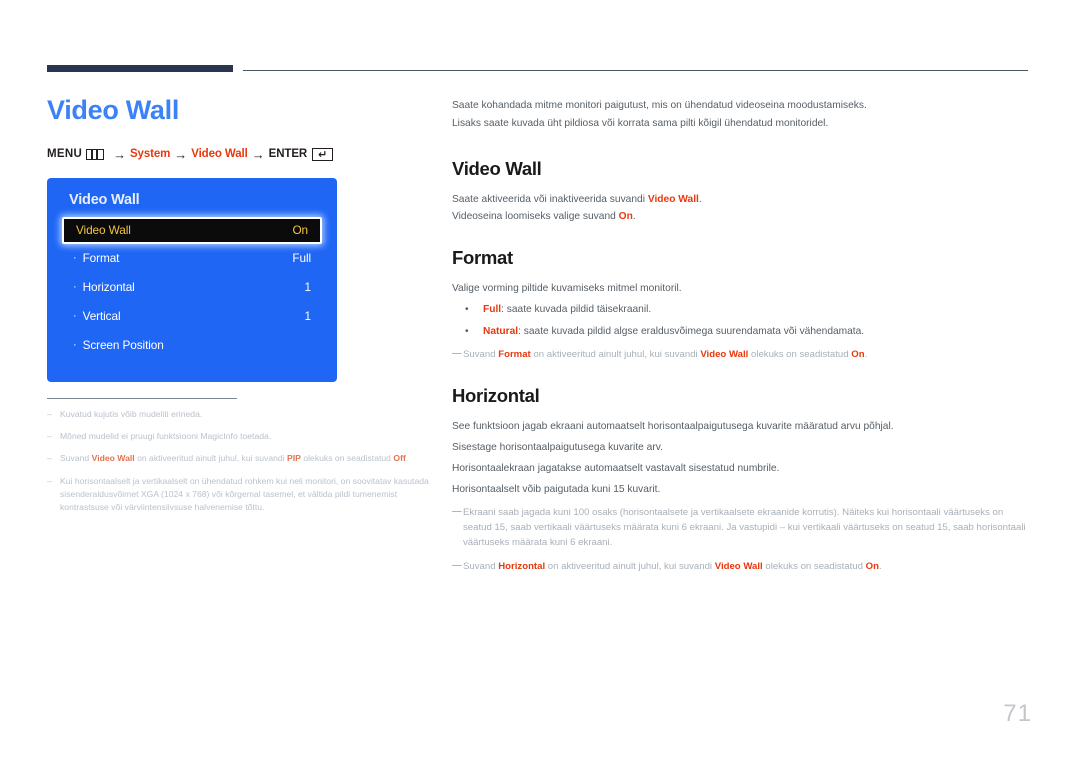 The height and width of the screenshot is (763, 1080). What do you see at coordinates (123, 345) in the screenshot?
I see `osd-row-label: Screen Position` at bounding box center [123, 345].